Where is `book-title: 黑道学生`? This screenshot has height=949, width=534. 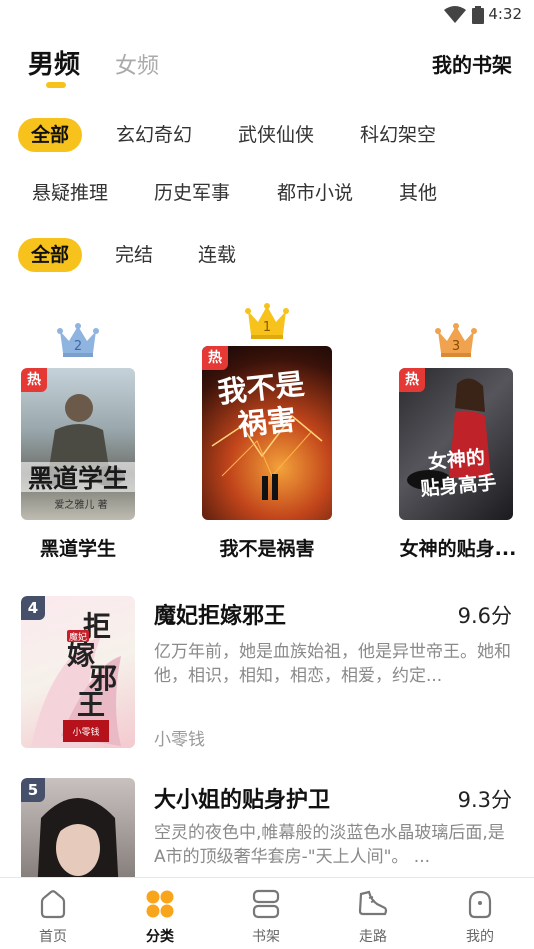
book-title: 黑道学生 is located at coordinates (77, 549).